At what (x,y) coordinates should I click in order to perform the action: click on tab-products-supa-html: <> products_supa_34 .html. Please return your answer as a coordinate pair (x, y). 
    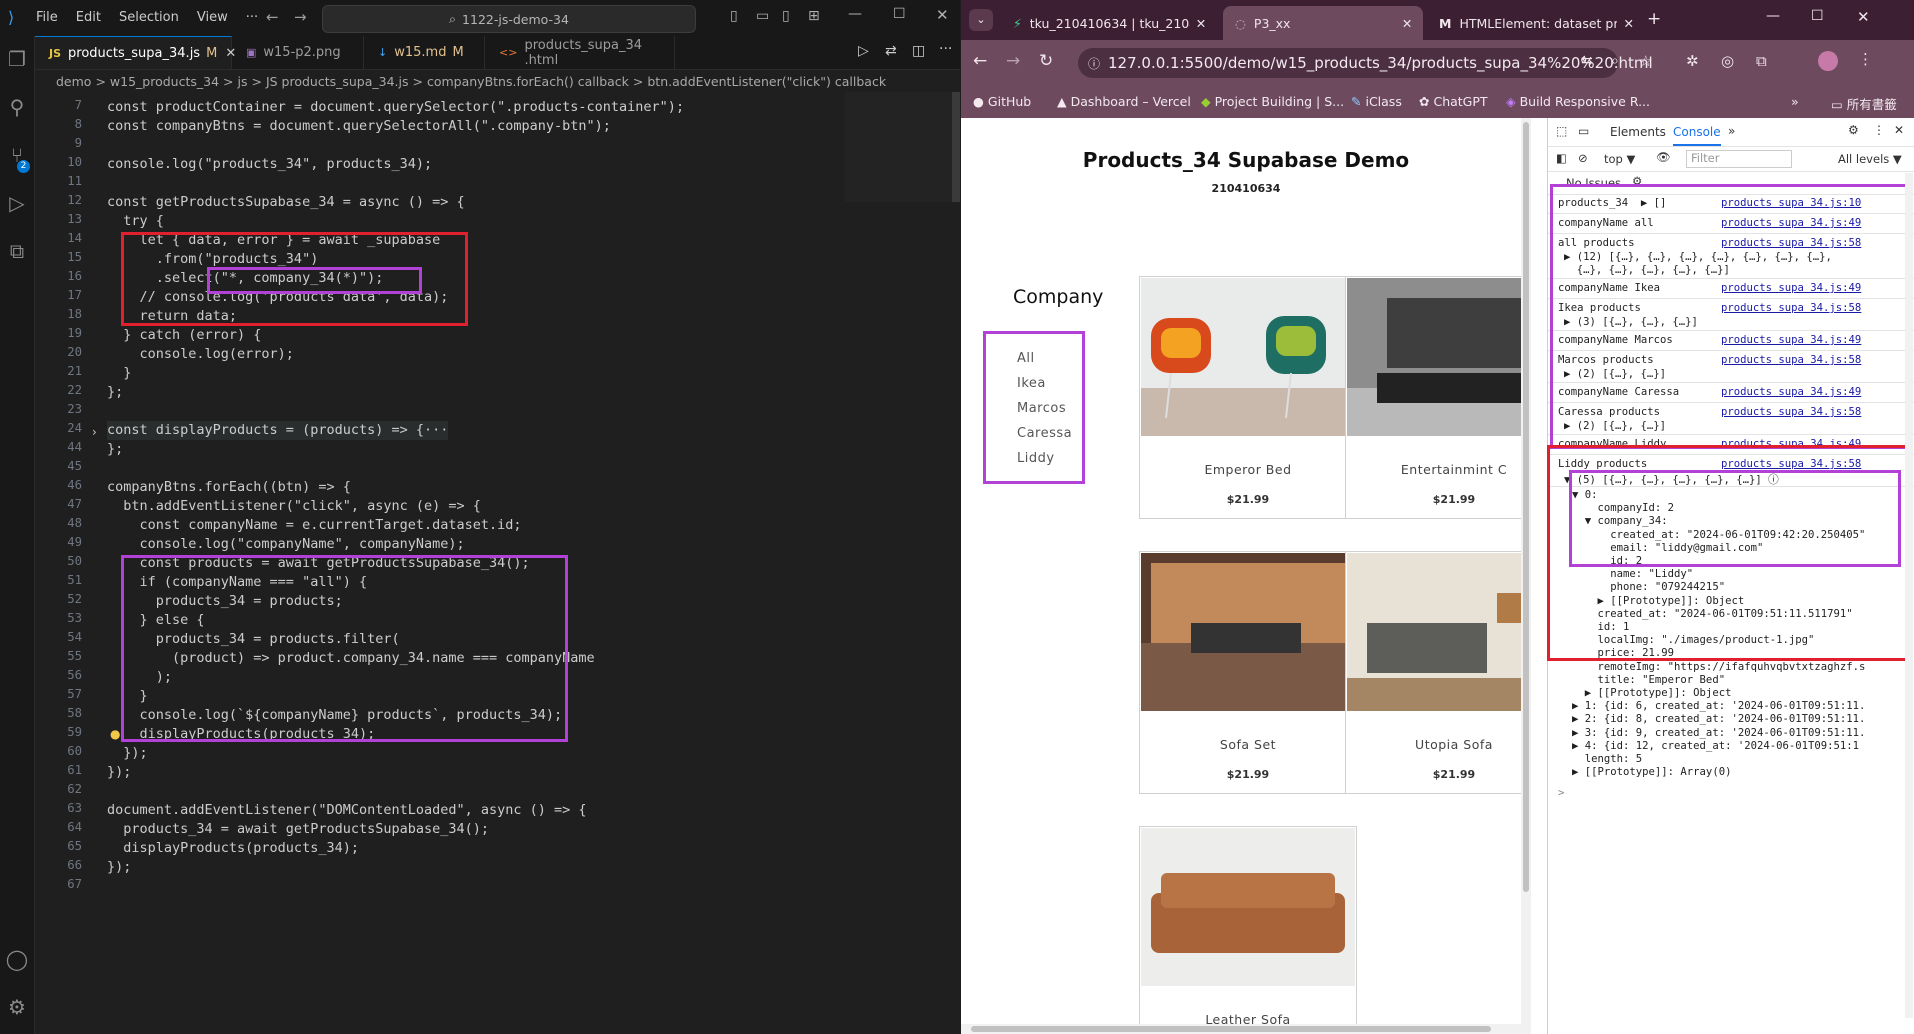
    Looking at the image, I should click on (580, 52).